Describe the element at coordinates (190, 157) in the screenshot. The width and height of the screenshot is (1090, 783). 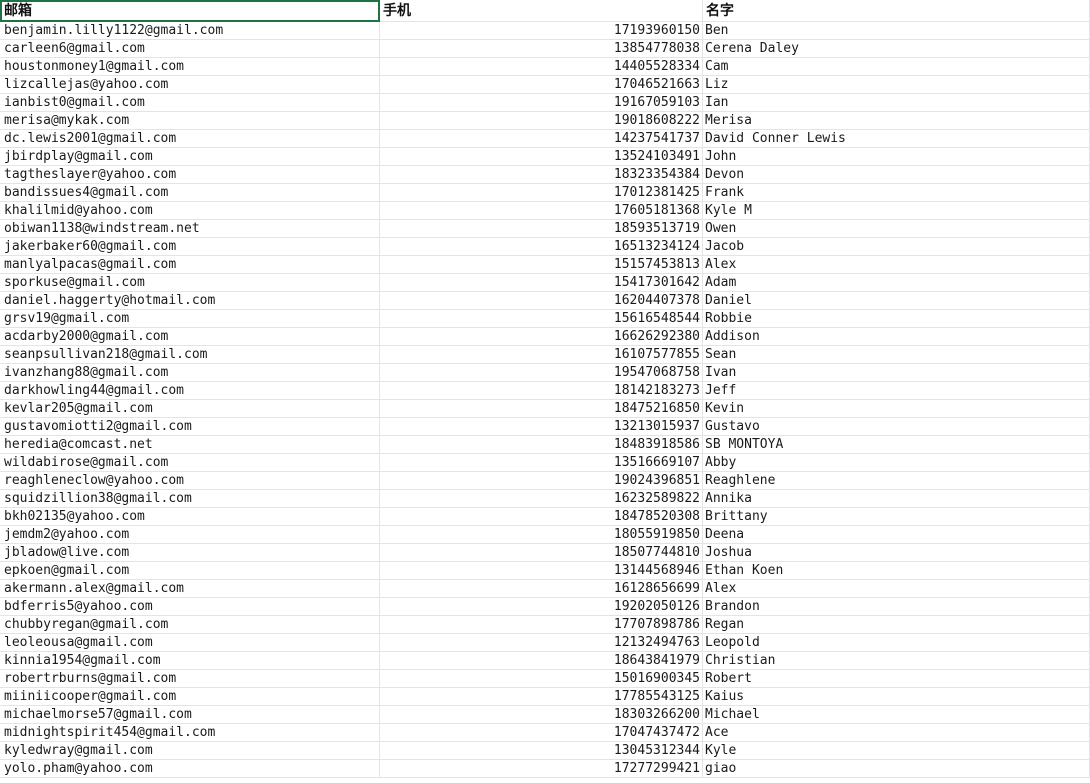
I see `email-cell: jbirdplay@gmail.com` at that location.